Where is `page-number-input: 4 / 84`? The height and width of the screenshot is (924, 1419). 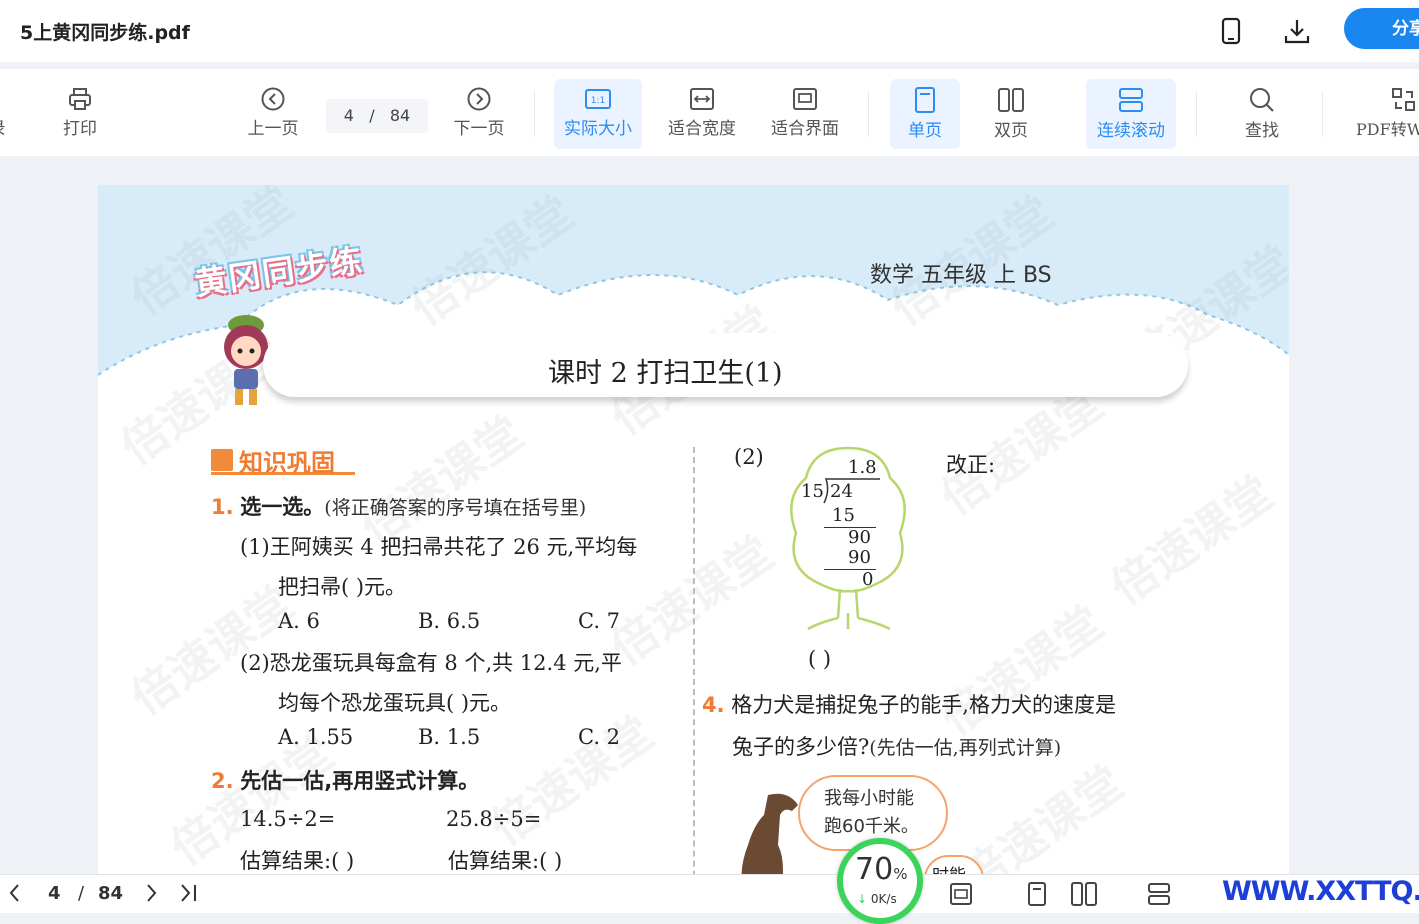
page-number-input: 4 / 84 is located at coordinates (377, 116).